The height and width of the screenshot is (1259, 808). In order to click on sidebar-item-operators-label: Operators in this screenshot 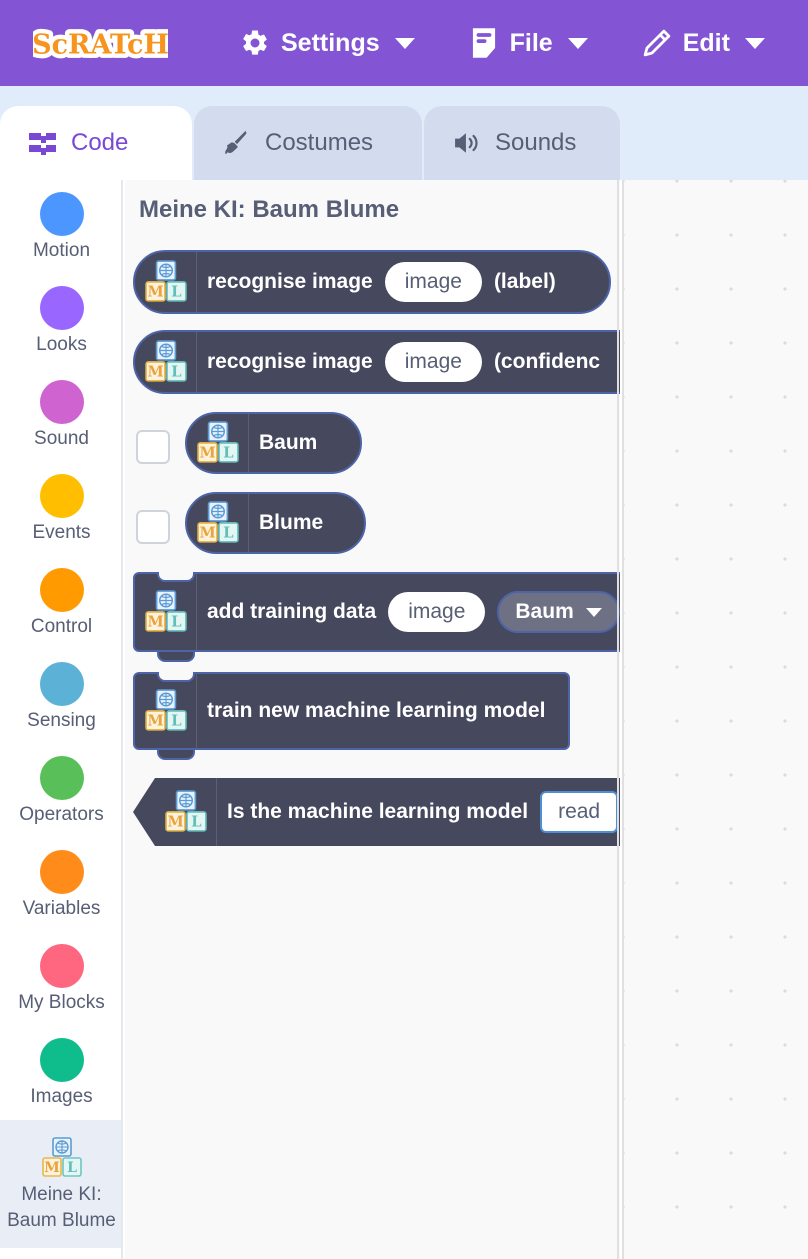, I will do `click(61, 815)`.